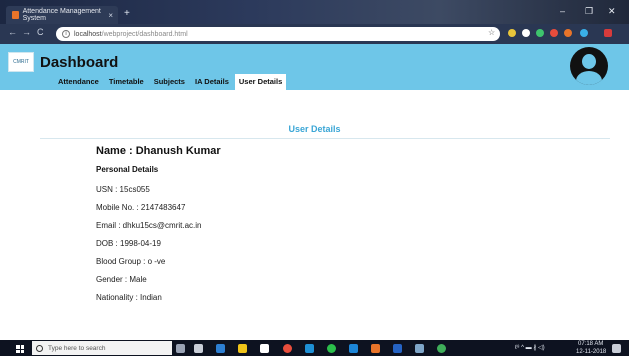  Describe the element at coordinates (39, 348) in the screenshot. I see `cortana-icon` at that location.